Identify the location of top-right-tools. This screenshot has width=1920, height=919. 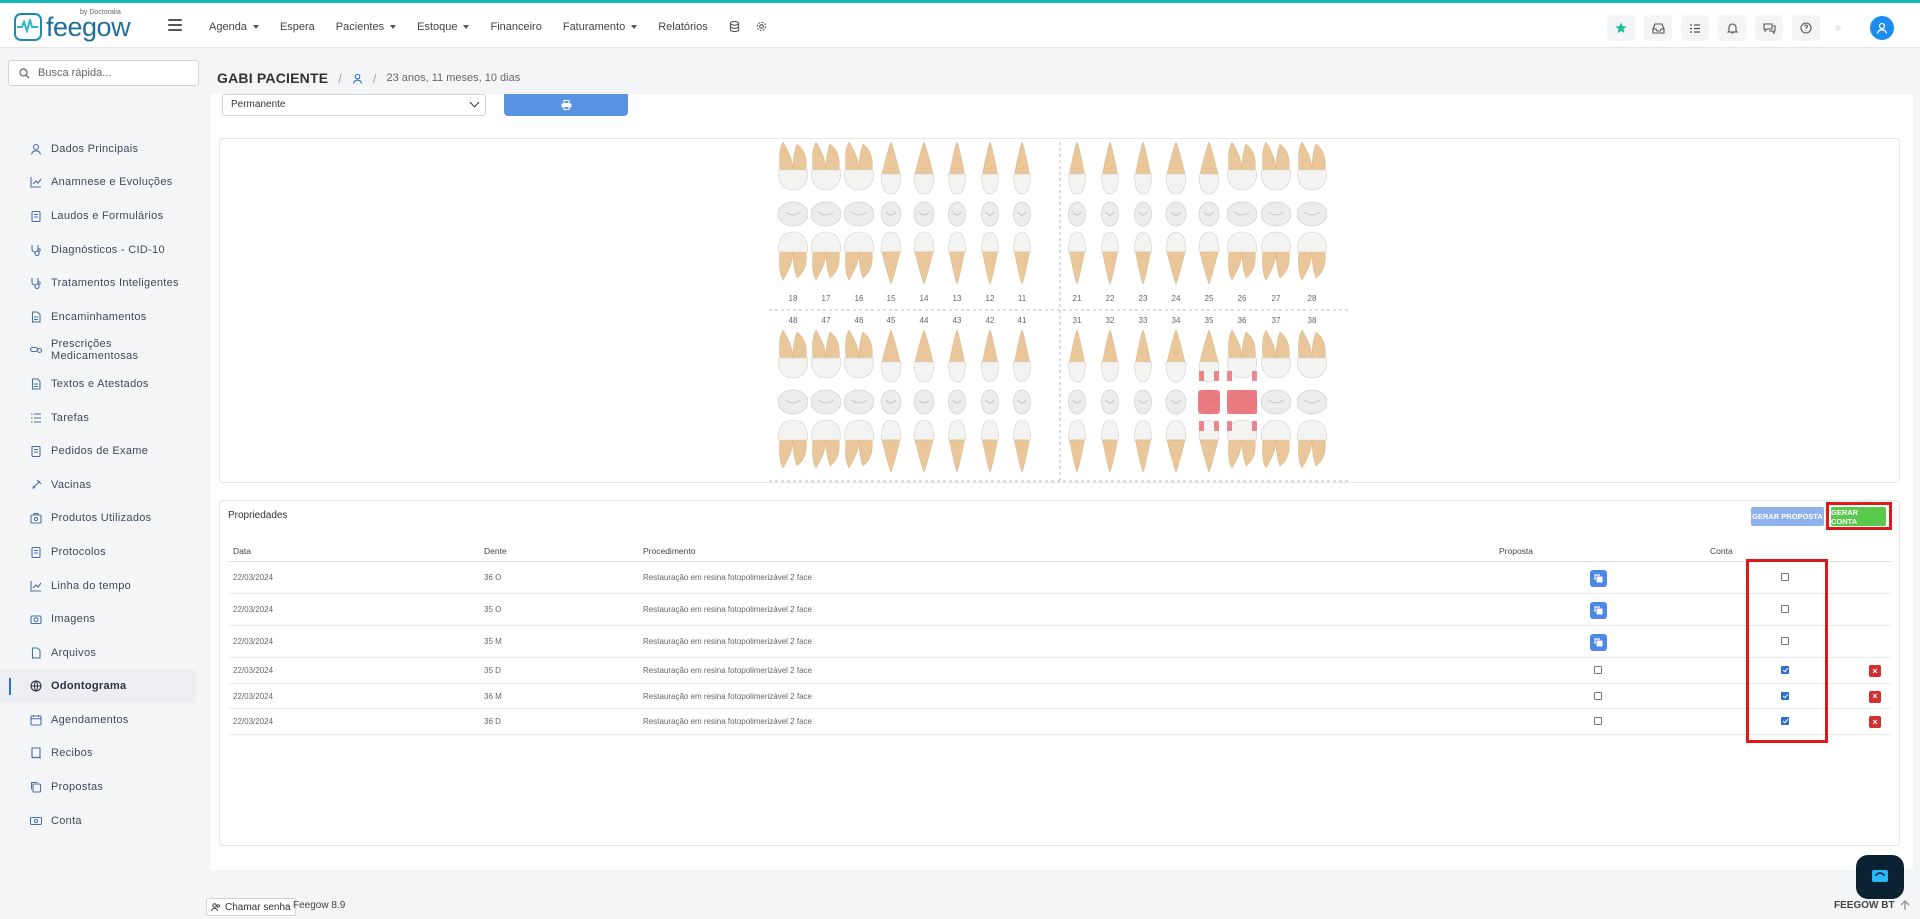
(1750, 28).